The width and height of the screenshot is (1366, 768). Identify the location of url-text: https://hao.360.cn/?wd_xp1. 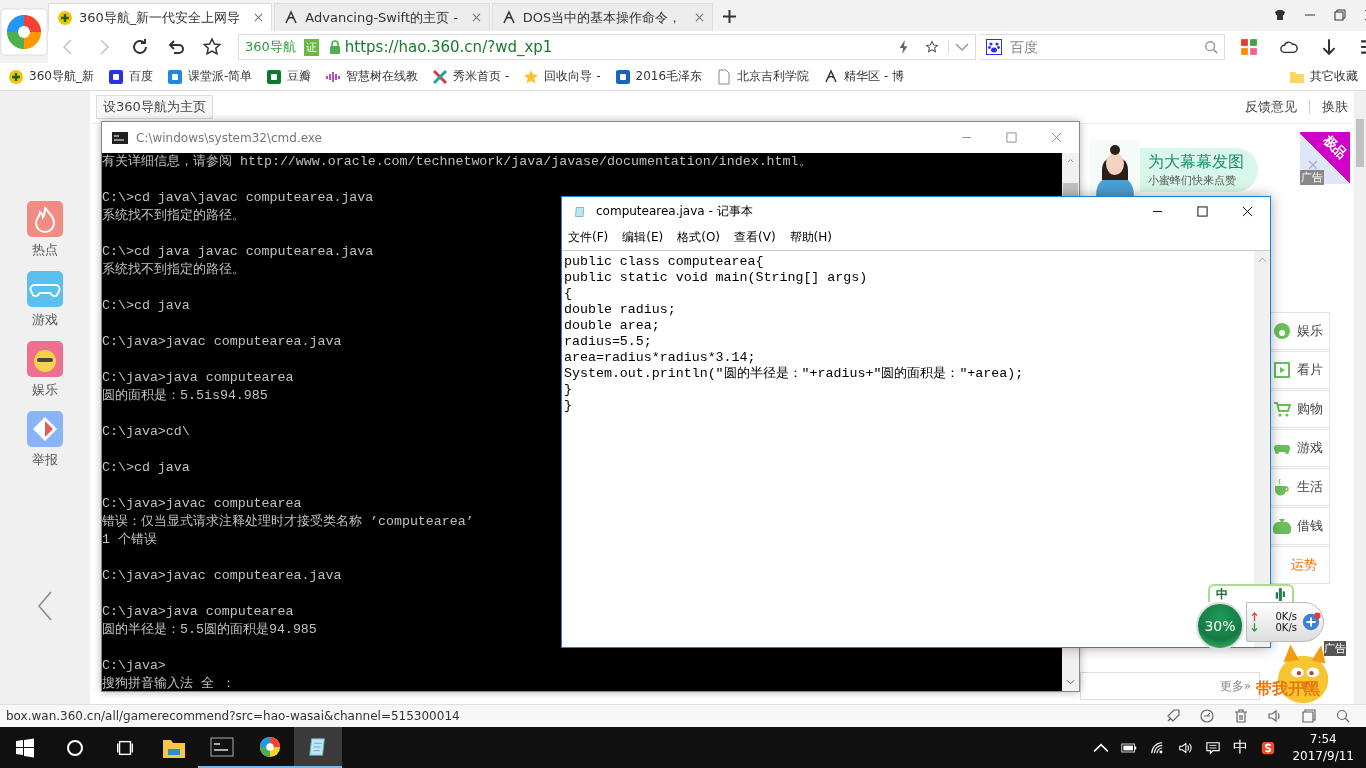
(448, 47).